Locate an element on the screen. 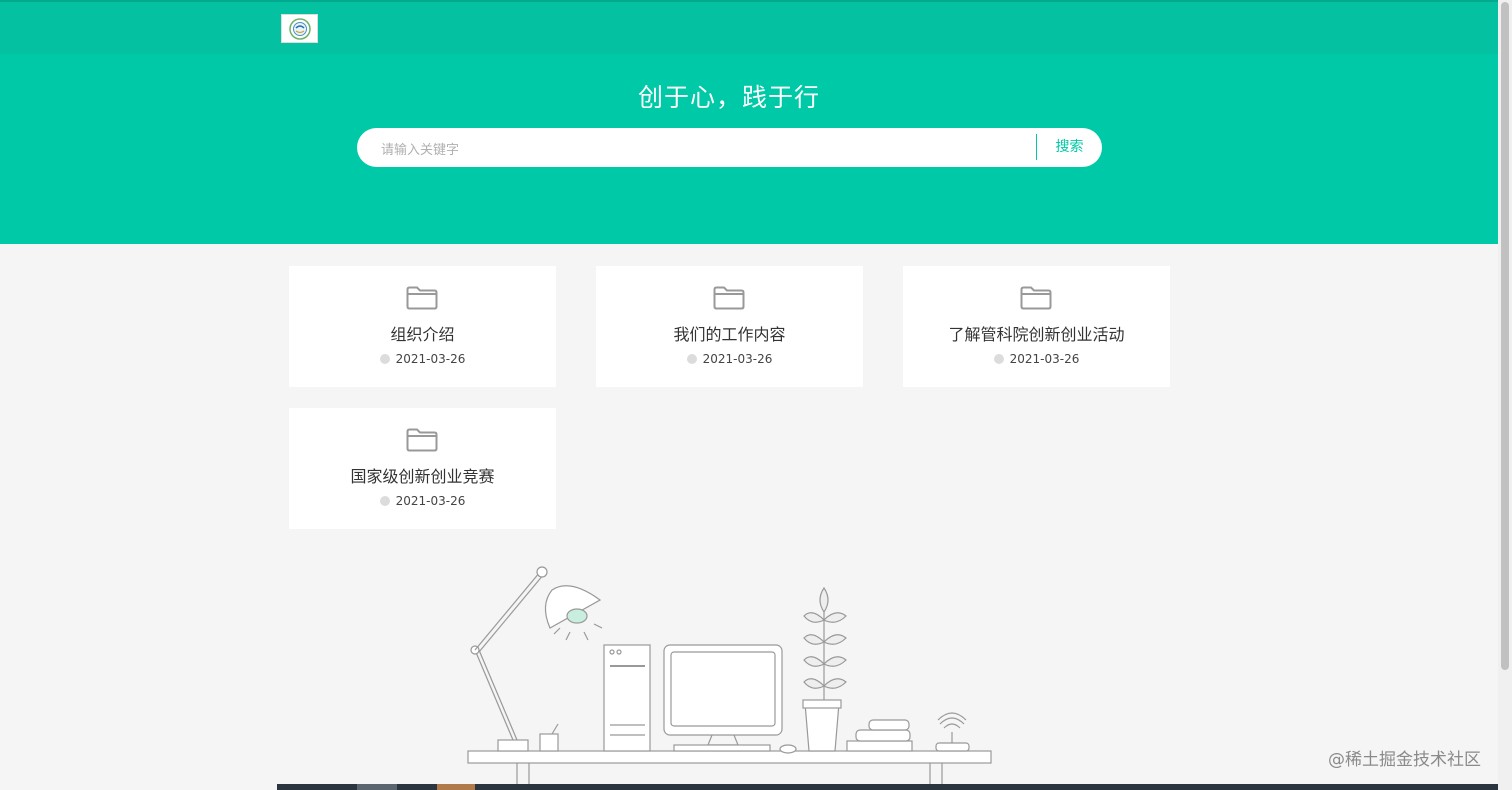  category-card: 组织介绍 2021-03-26 is located at coordinates (422, 326).